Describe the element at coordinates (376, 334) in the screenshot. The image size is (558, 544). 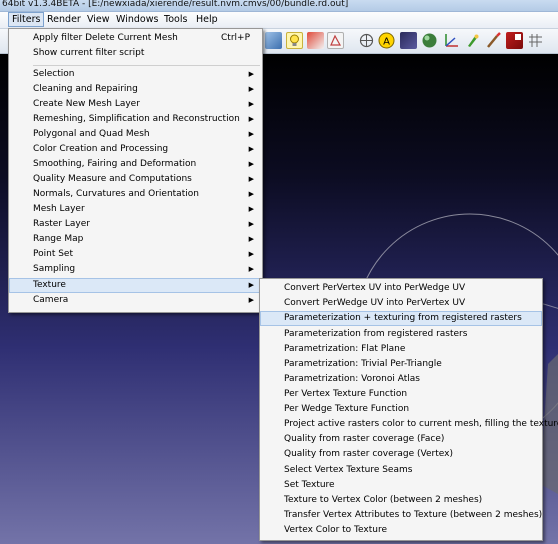
I see `menu-item-label: Parameterization from registered rasters` at that location.